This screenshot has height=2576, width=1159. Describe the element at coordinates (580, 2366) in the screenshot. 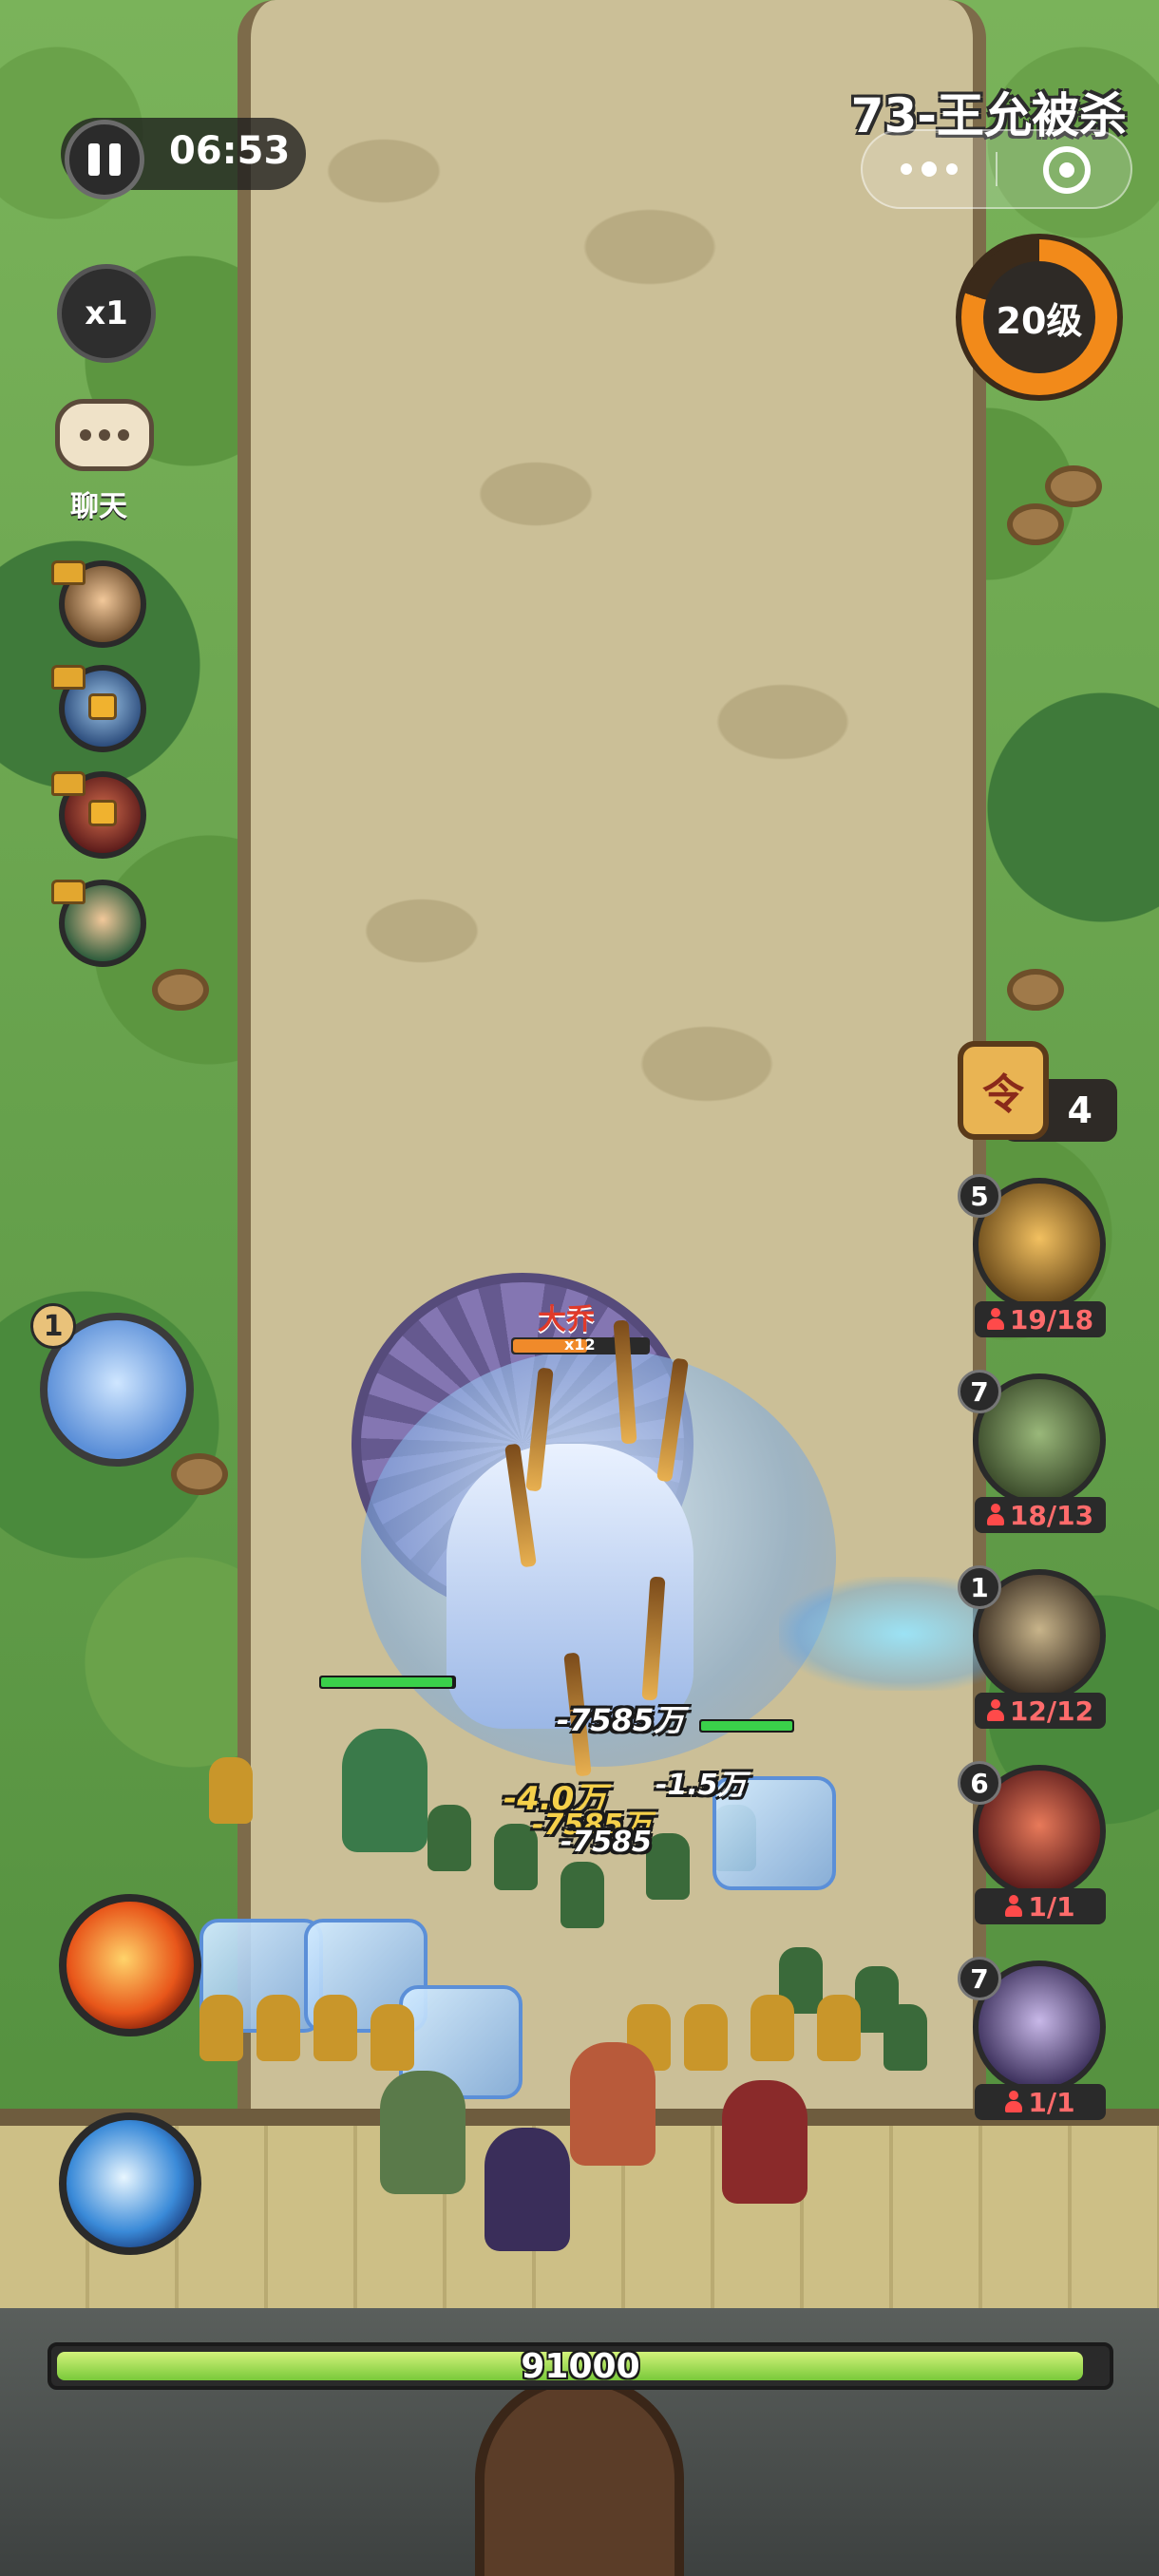

I see `wall-hp-value: 91000` at that location.